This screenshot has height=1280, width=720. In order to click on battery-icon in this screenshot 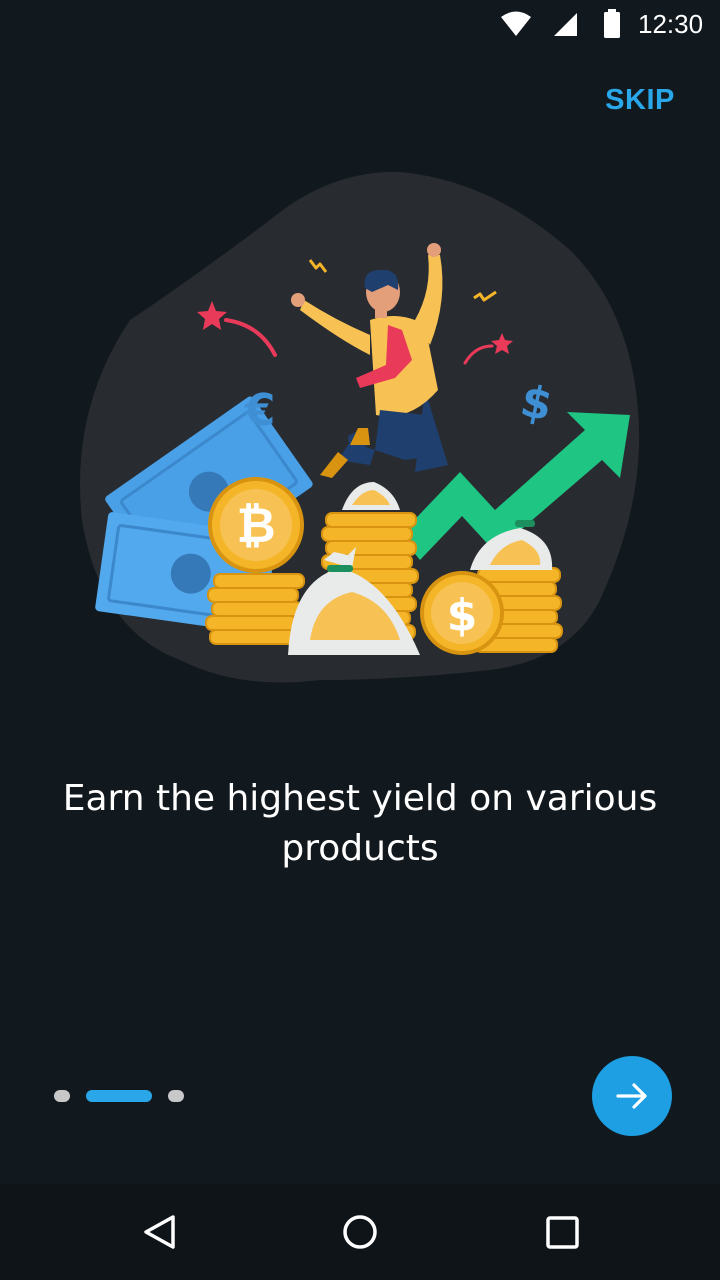, I will do `click(612, 26)`.